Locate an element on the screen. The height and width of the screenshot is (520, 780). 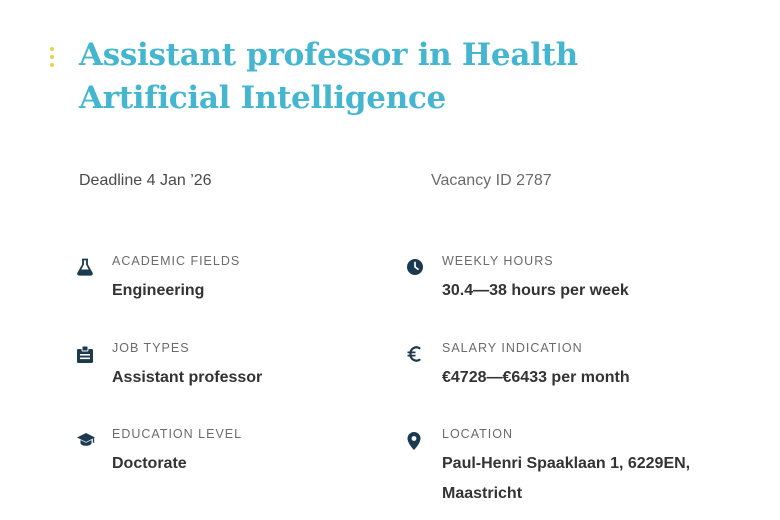
job-types-label: JOB TYPES is located at coordinates (151, 348).